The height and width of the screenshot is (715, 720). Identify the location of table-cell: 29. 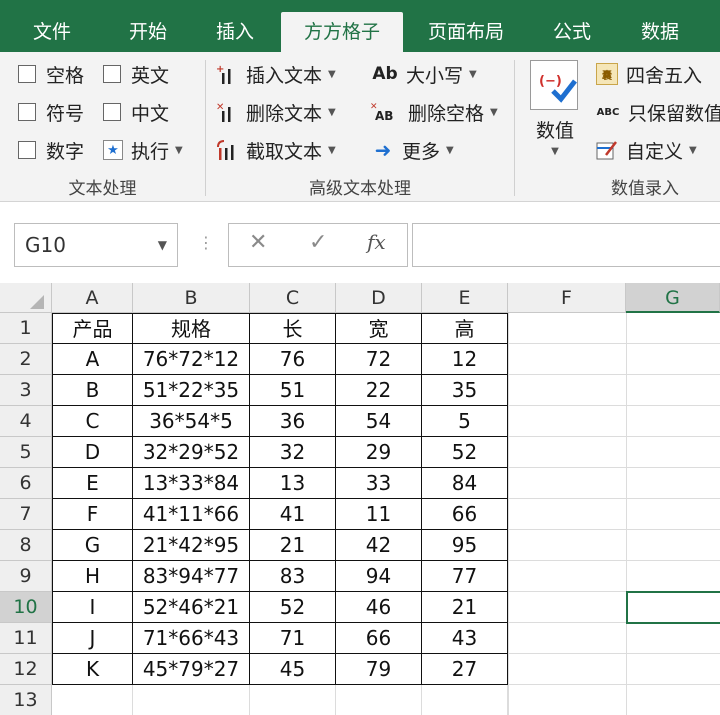
(379, 452).